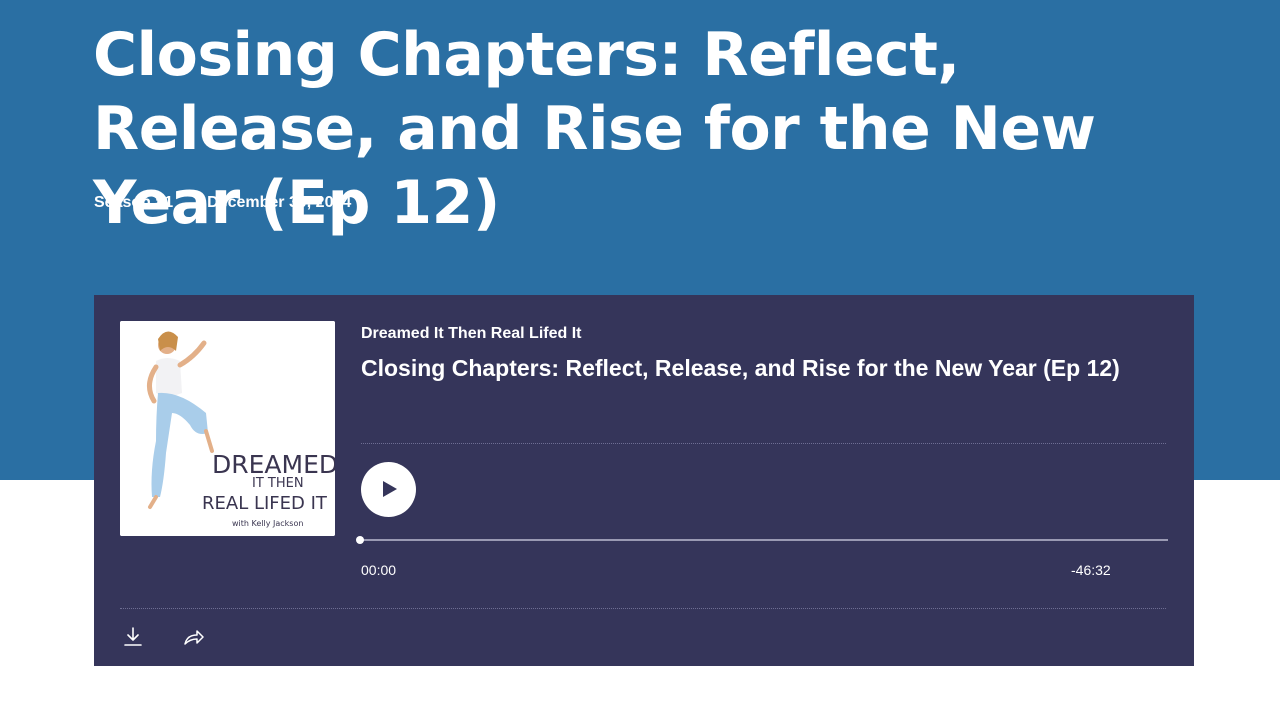 This screenshot has width=1280, height=720. I want to click on episode-meta: Season #1 December 30, 2024, so click(222, 203).